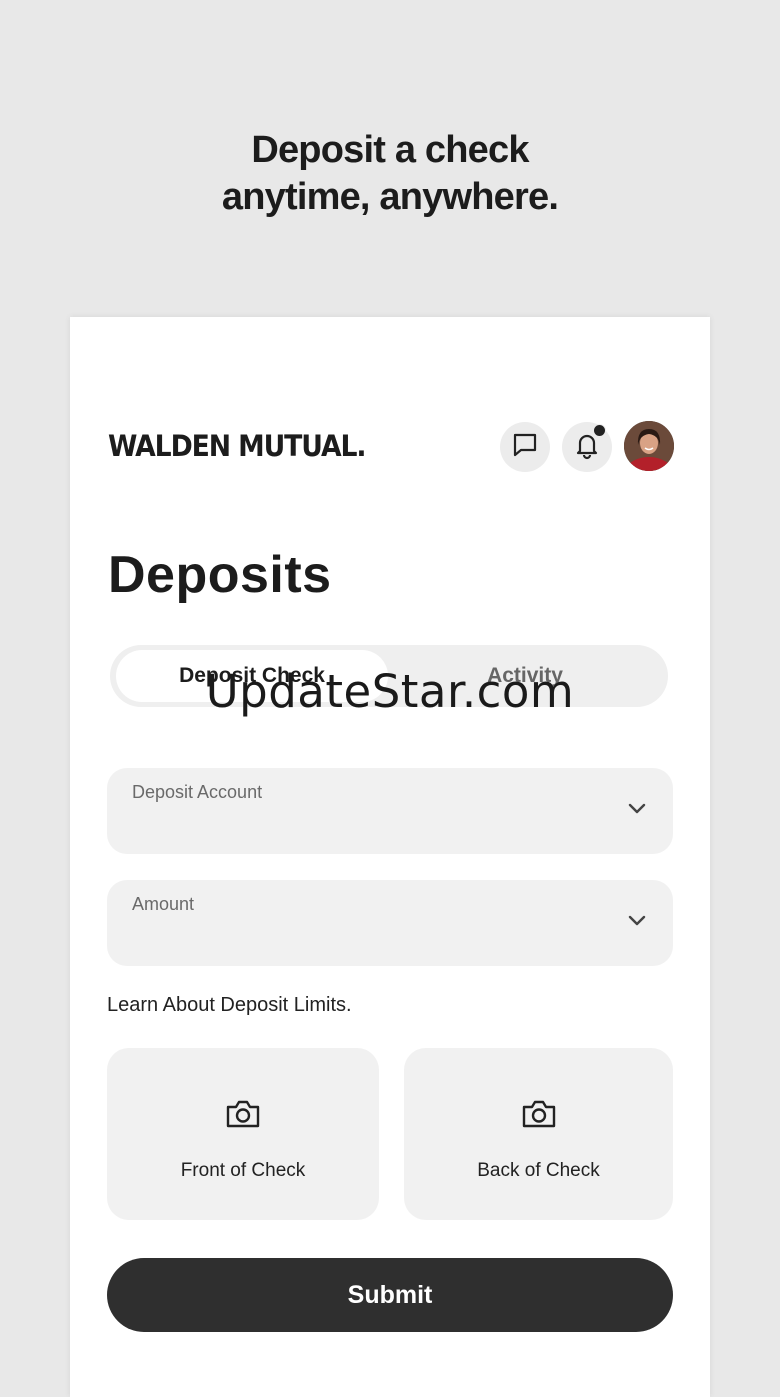 Image resolution: width=780 pixels, height=1397 pixels. What do you see at coordinates (390, 150) in the screenshot?
I see `promo-line-1: Deposit a check` at bounding box center [390, 150].